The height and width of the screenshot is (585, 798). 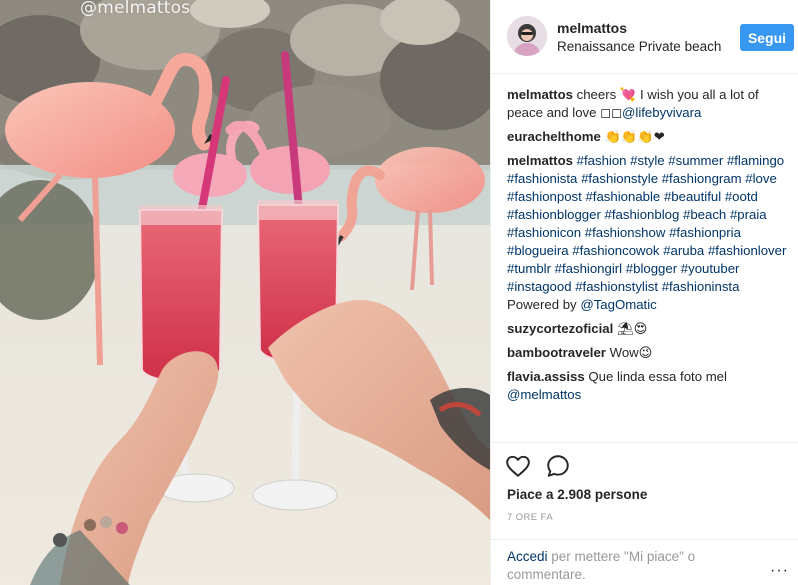 What do you see at coordinates (616, 286) in the screenshot?
I see `comment-tag-link: #fashionstylist` at bounding box center [616, 286].